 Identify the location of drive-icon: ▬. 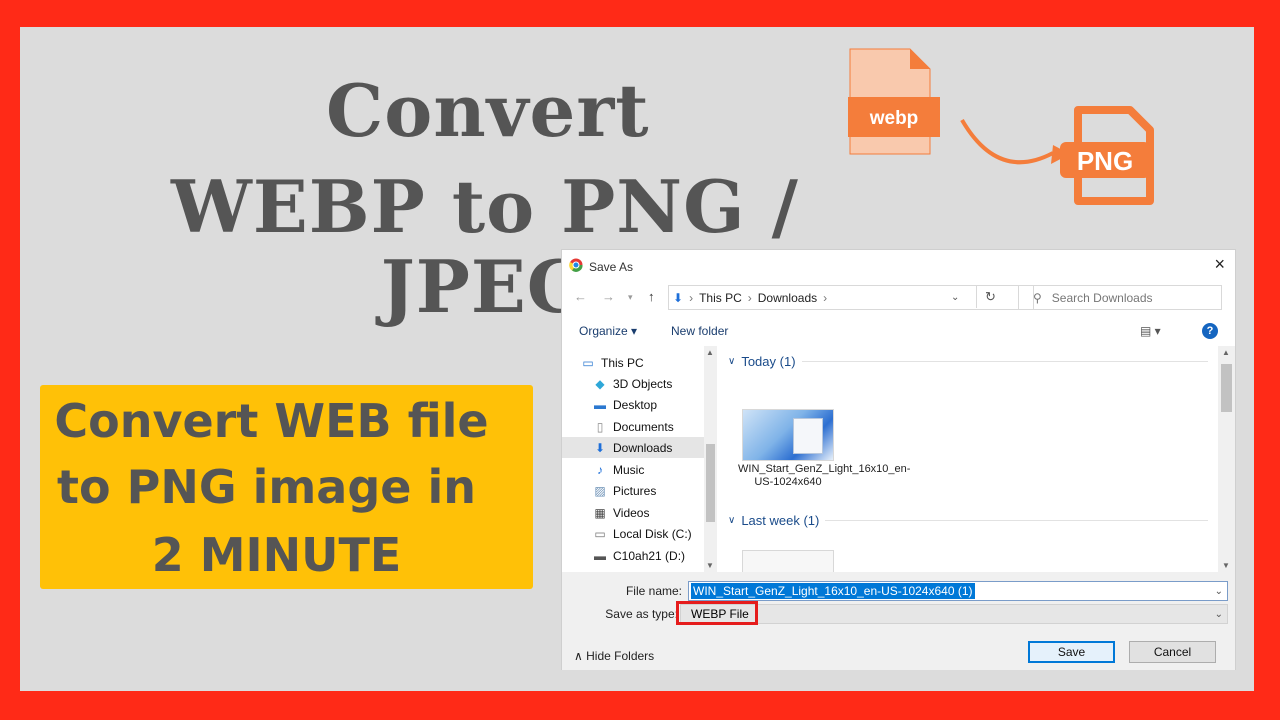
(600, 555).